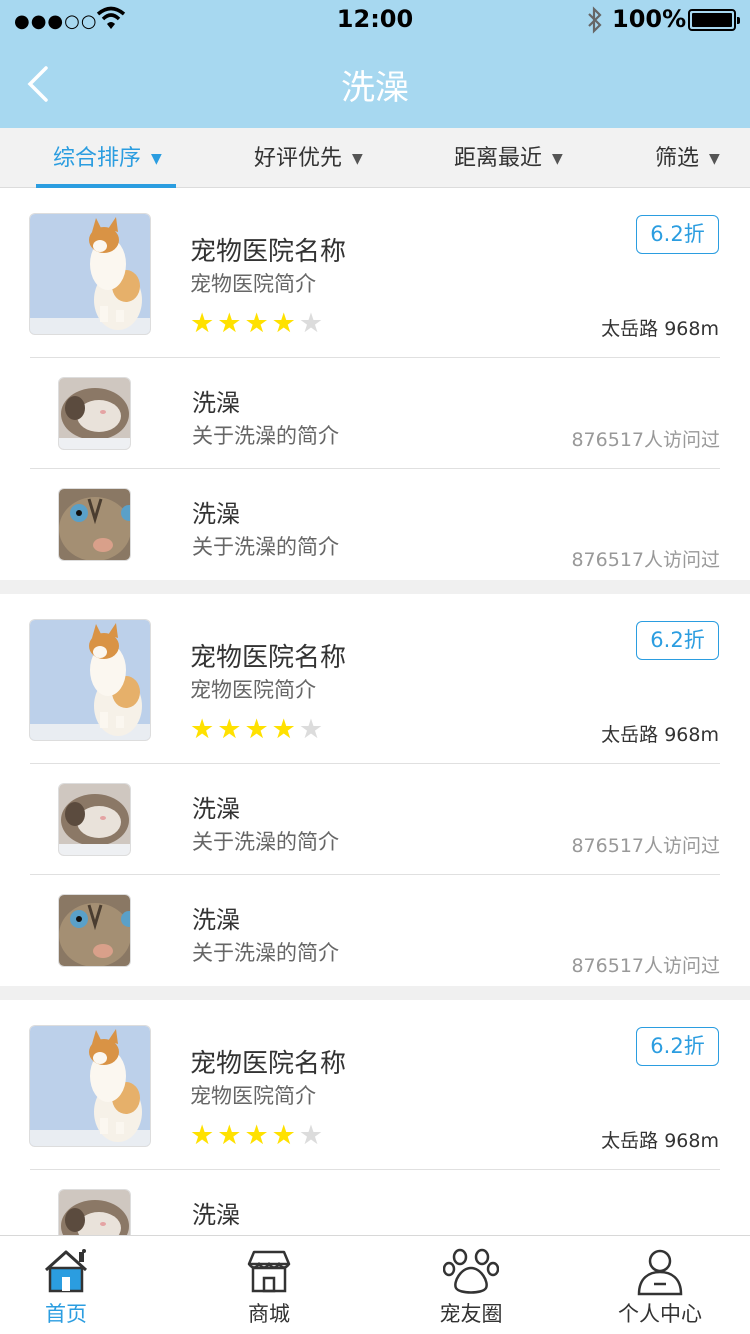 The image size is (750, 1334). What do you see at coordinates (375, 88) in the screenshot?
I see `page-title: 洗澡` at bounding box center [375, 88].